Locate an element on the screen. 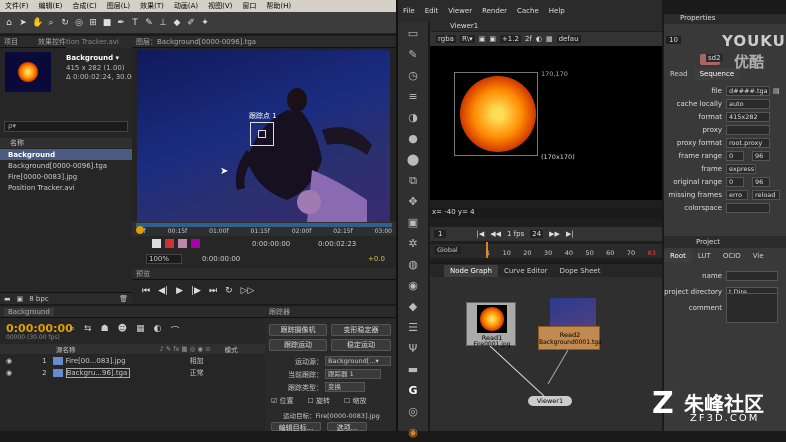 The image size is (786, 442). fps-field: 24 is located at coordinates (537, 234).